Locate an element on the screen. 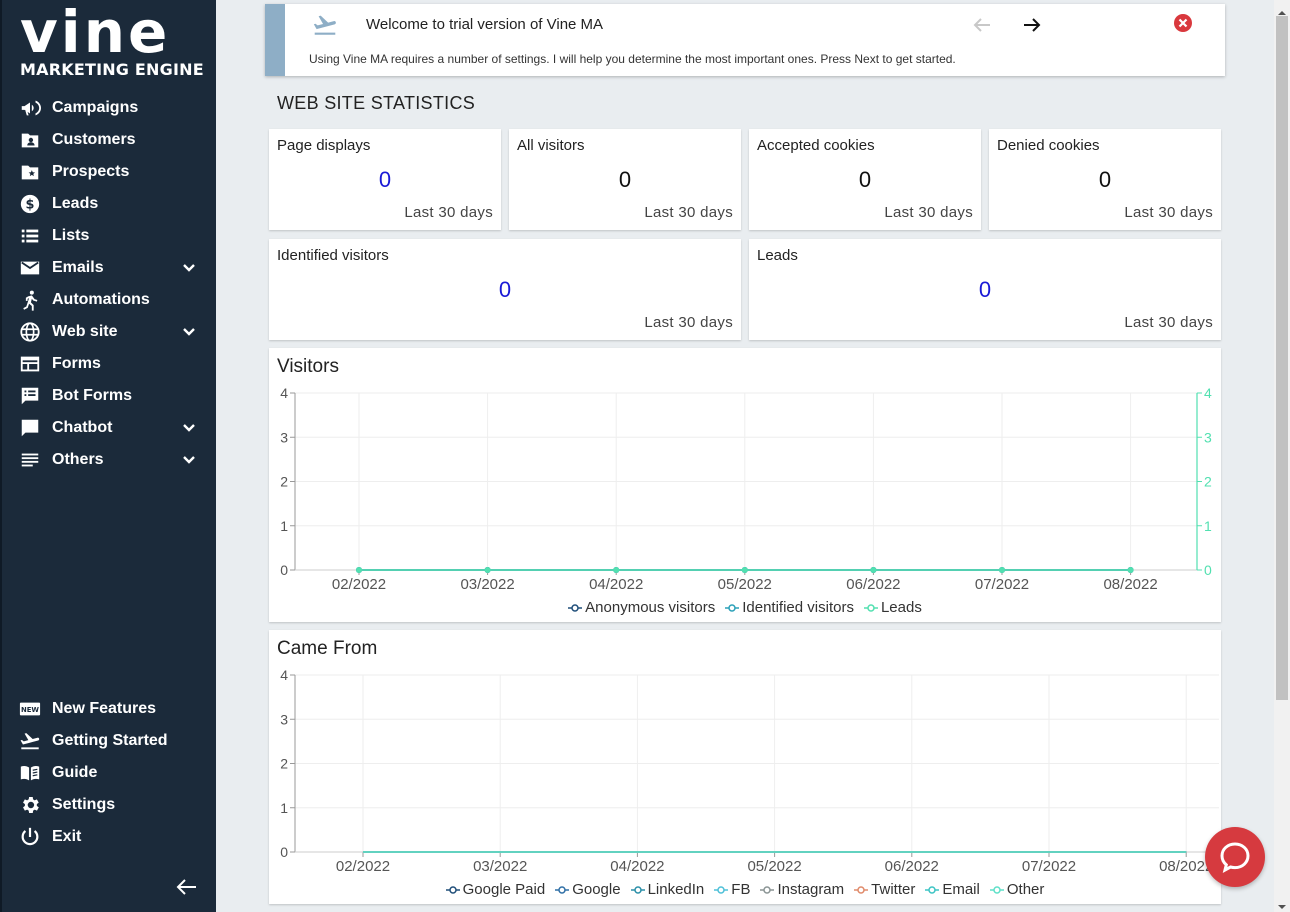  sidebar-item-others: Others is located at coordinates (108, 460).